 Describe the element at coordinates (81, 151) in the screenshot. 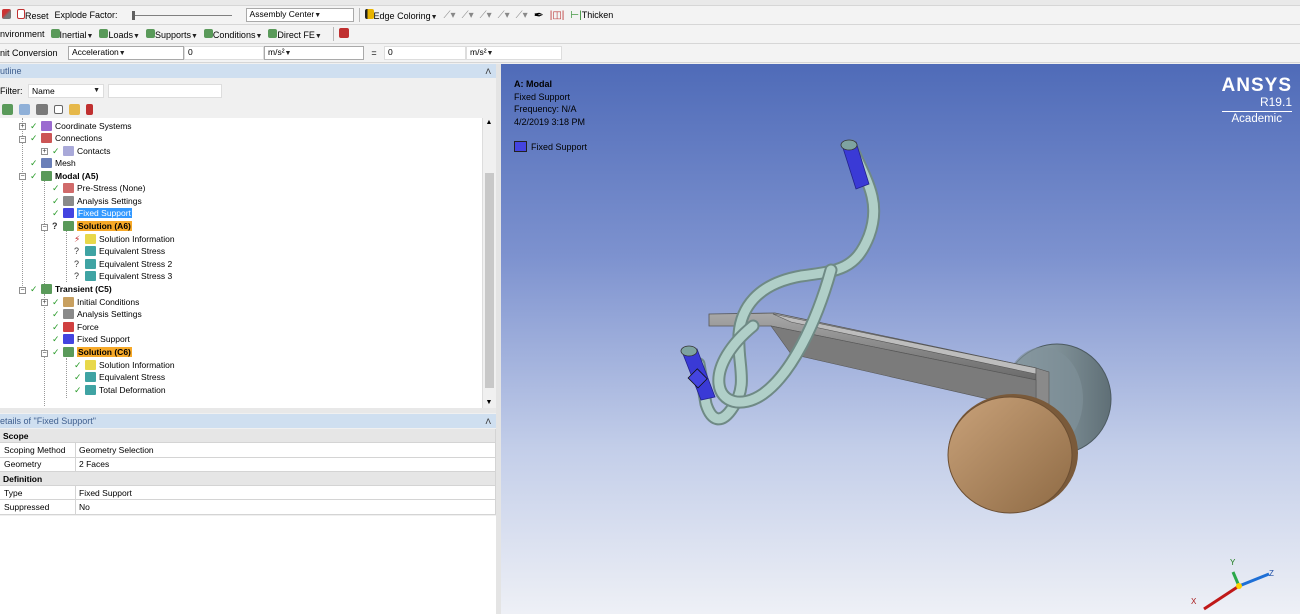

I see `tree-item-contacts: ✓ Contacts` at that location.